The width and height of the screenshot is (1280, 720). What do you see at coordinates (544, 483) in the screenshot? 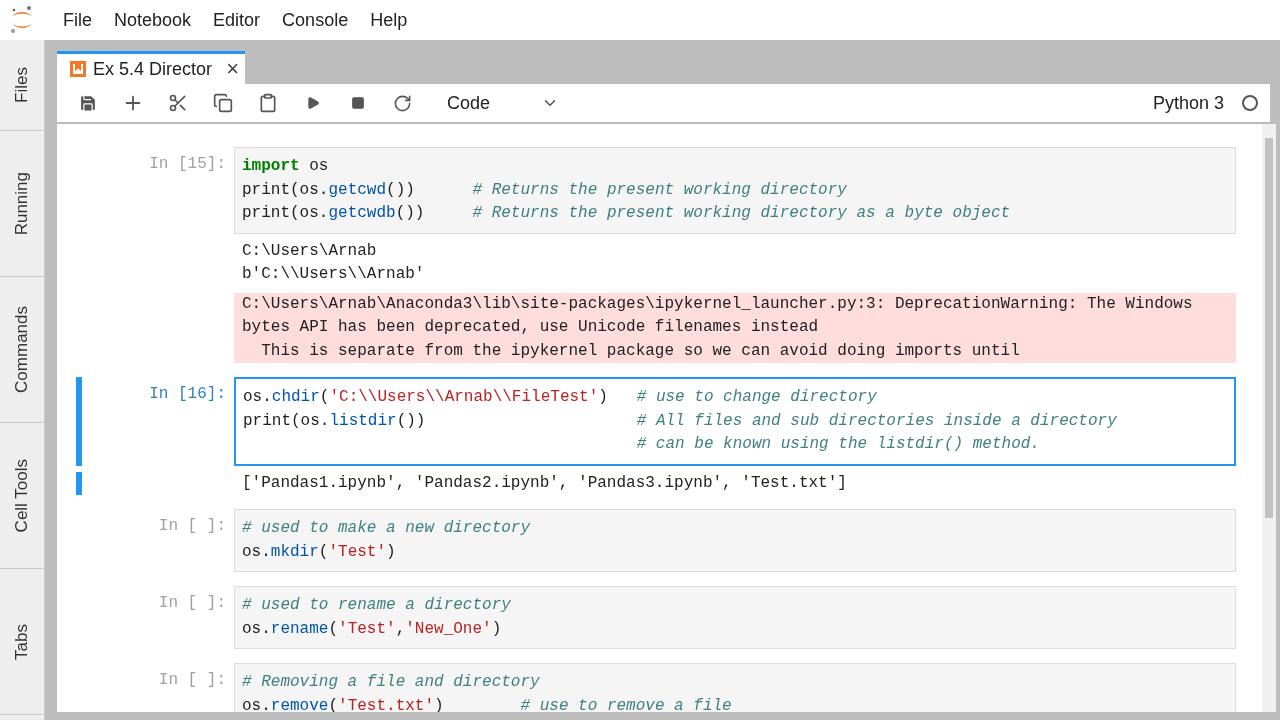
I see `cell-output: ['Pandas1.ipynb', 'Pandas2.ipynb', 'Pandas3.ipynb', 'Test.txt']` at bounding box center [544, 483].